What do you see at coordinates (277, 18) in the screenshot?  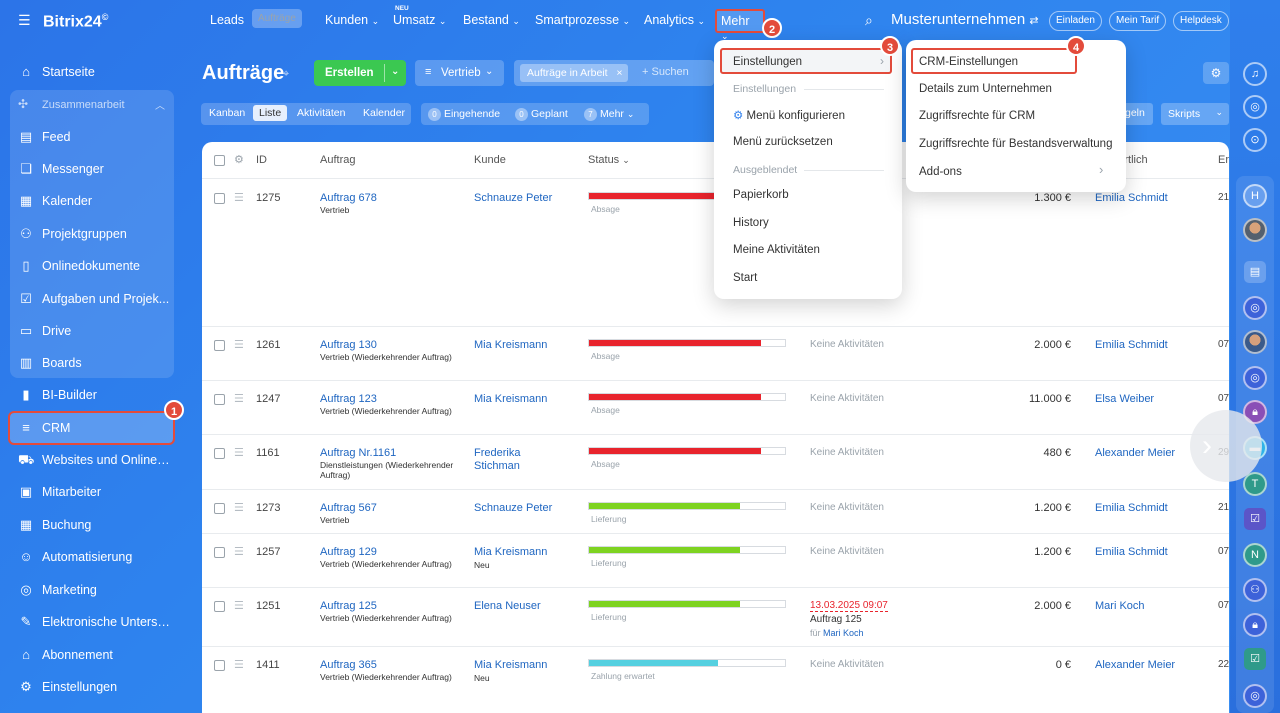 I see `topnav-auftraege: Aufträge` at bounding box center [277, 18].